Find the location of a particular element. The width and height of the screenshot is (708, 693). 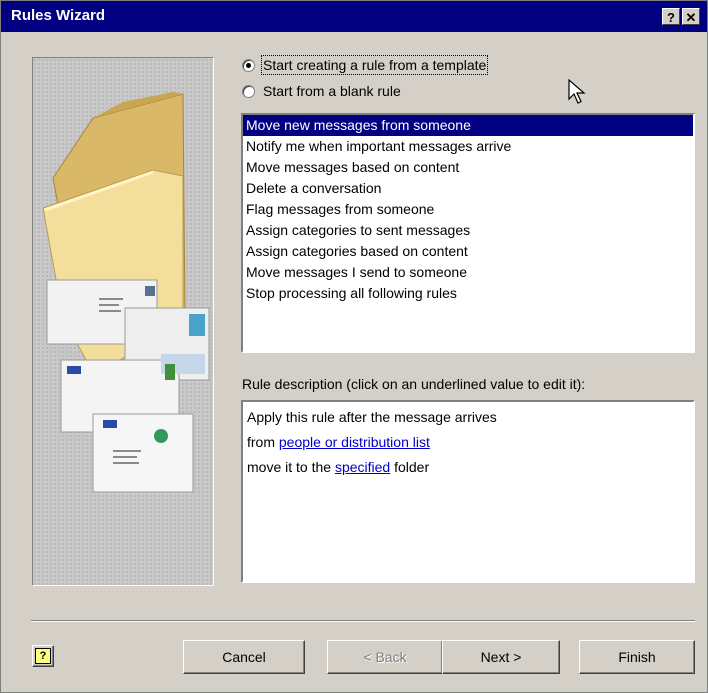

option-from-template: Start creating a rule from a template is located at coordinates (365, 65).